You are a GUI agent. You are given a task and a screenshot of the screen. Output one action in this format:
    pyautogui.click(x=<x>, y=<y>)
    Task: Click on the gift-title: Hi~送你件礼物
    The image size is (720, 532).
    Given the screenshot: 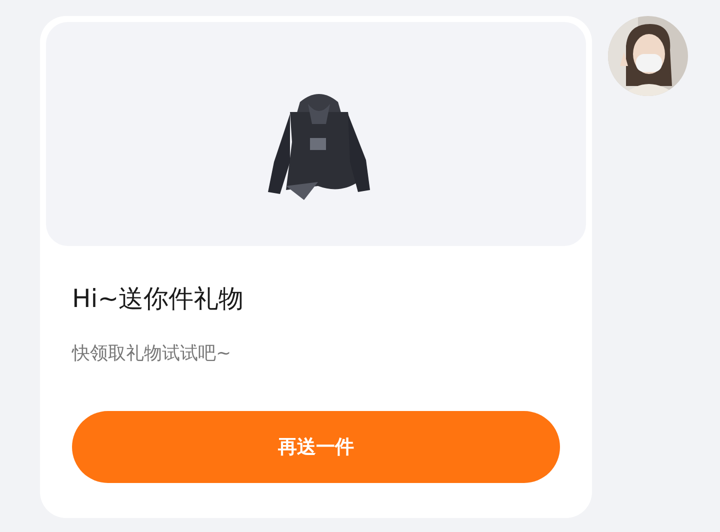 What is the action you would take?
    pyautogui.click(x=158, y=299)
    